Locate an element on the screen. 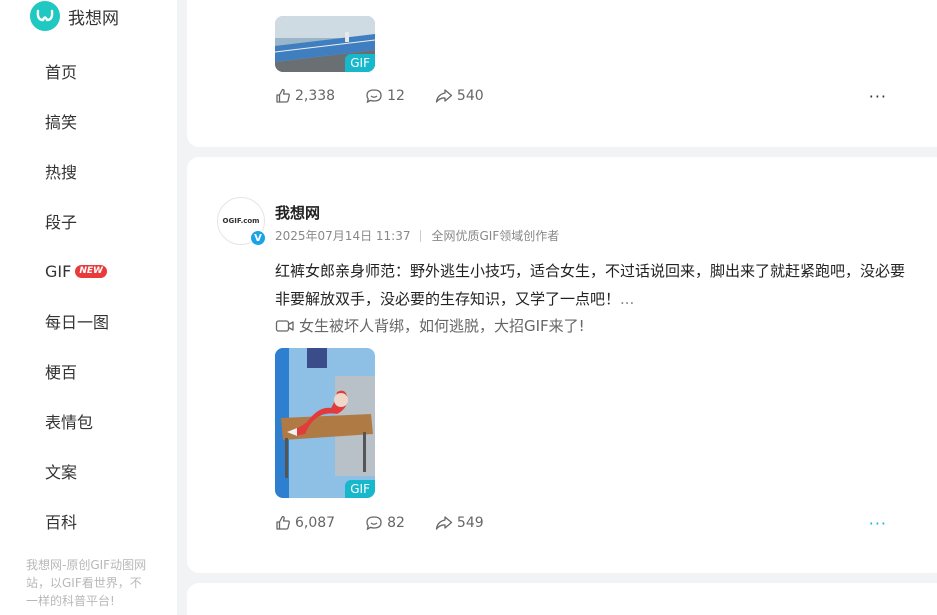 This screenshot has height=615, width=937. like-button: 6,087 is located at coordinates (305, 523).